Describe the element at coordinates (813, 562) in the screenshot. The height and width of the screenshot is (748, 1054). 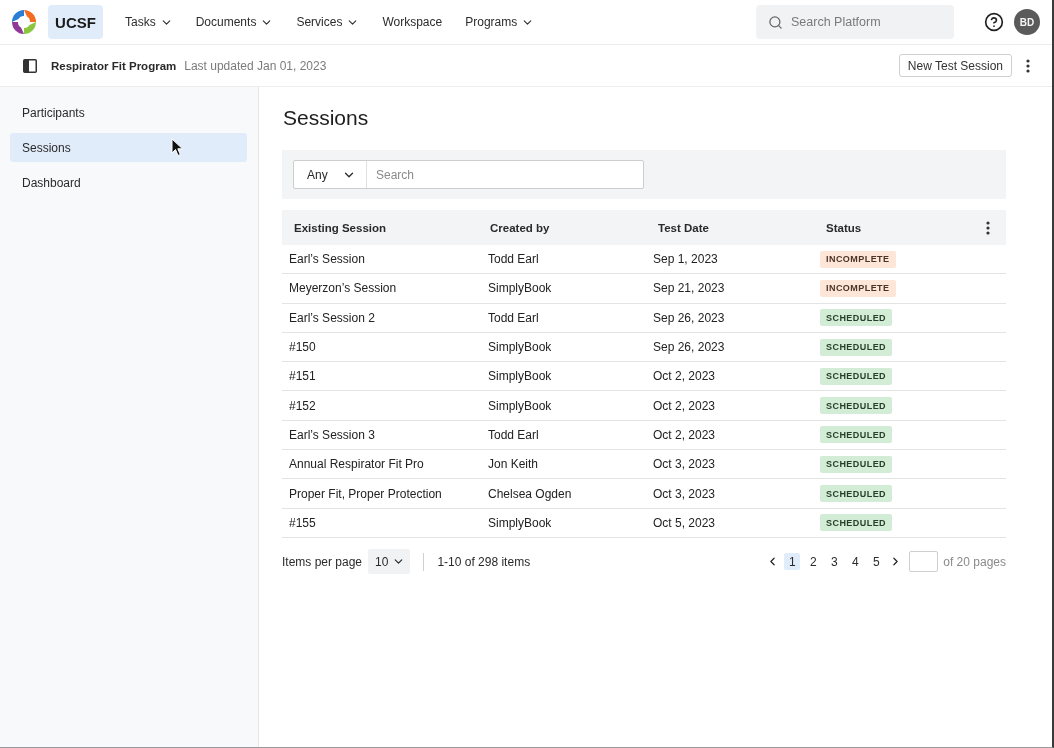
I see `page-button: 2` at that location.